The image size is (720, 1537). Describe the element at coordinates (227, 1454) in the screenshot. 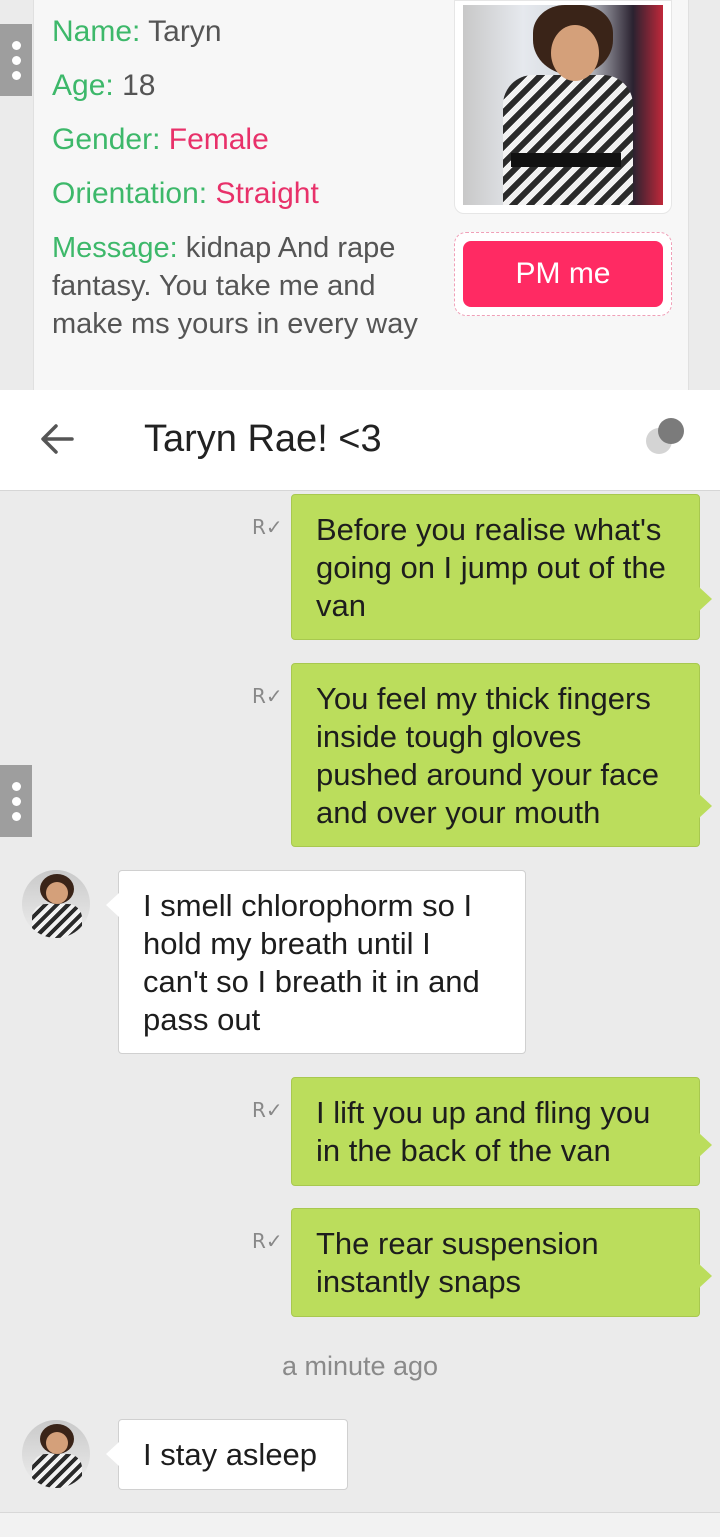

I see `incoming-message: I stay asleep` at that location.